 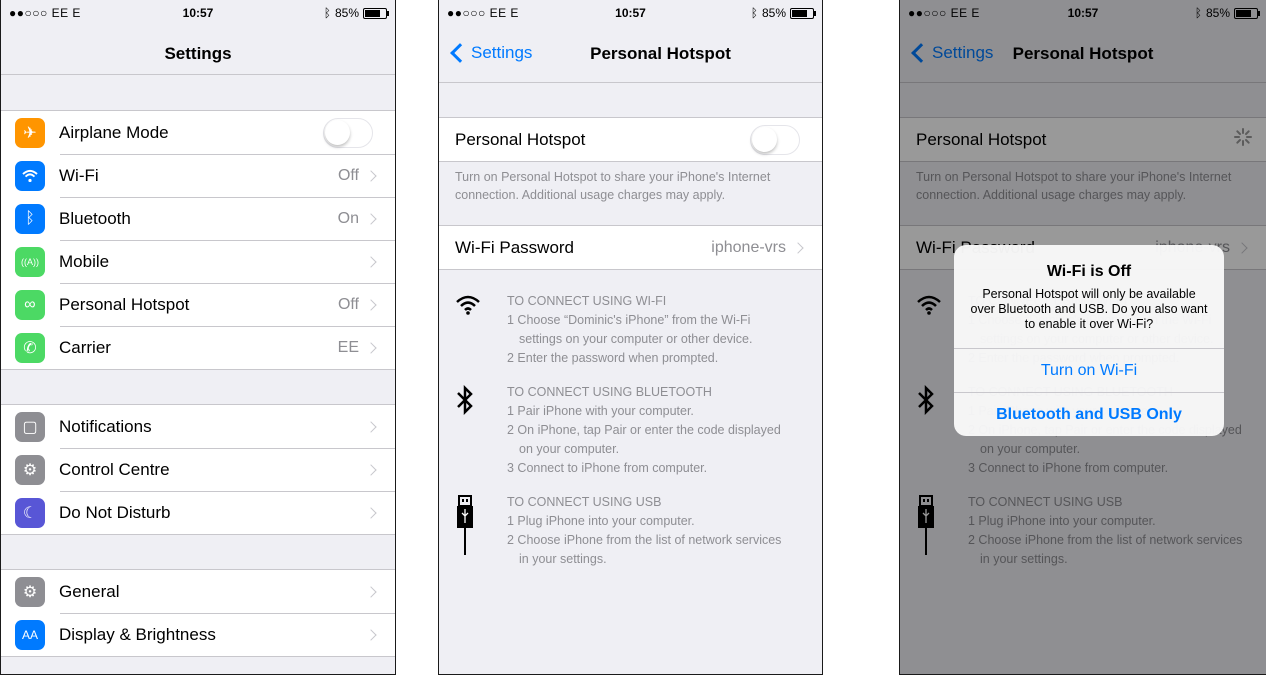 I want to click on nav-bar: Settings Personal Hotspot, so click(x=630, y=56).